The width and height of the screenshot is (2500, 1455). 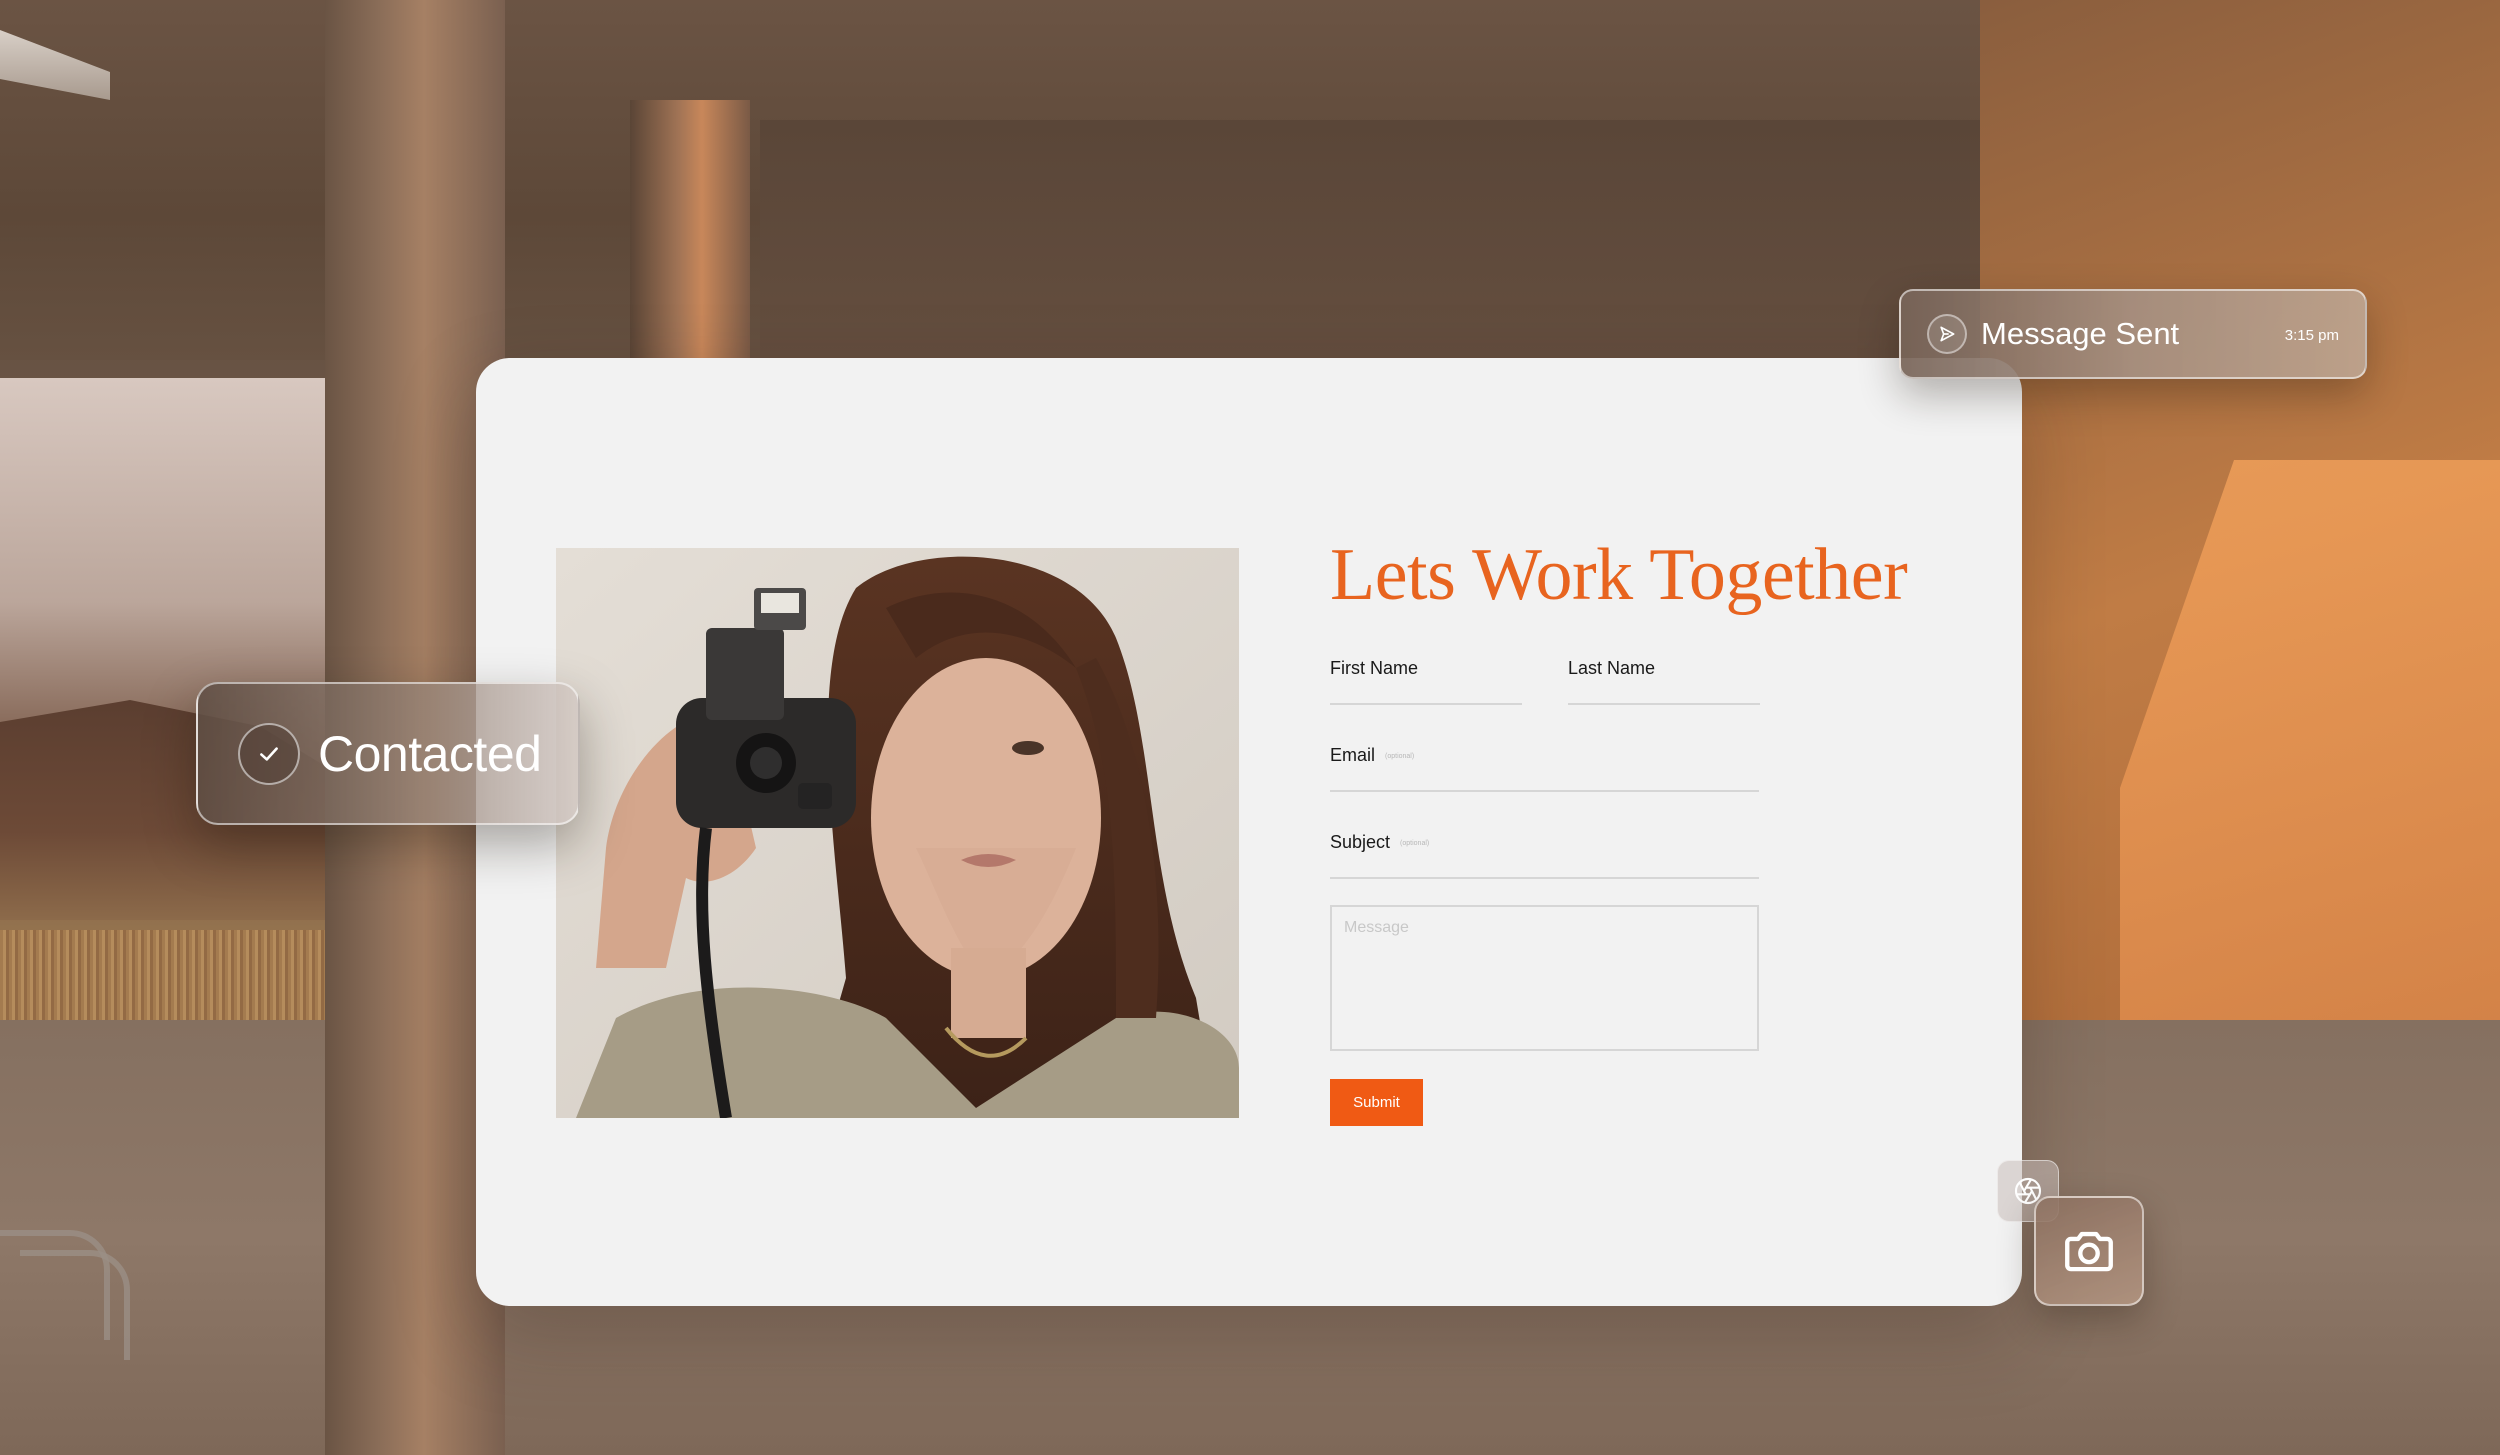 I want to click on last-name-field: Last Name, so click(x=1664, y=682).